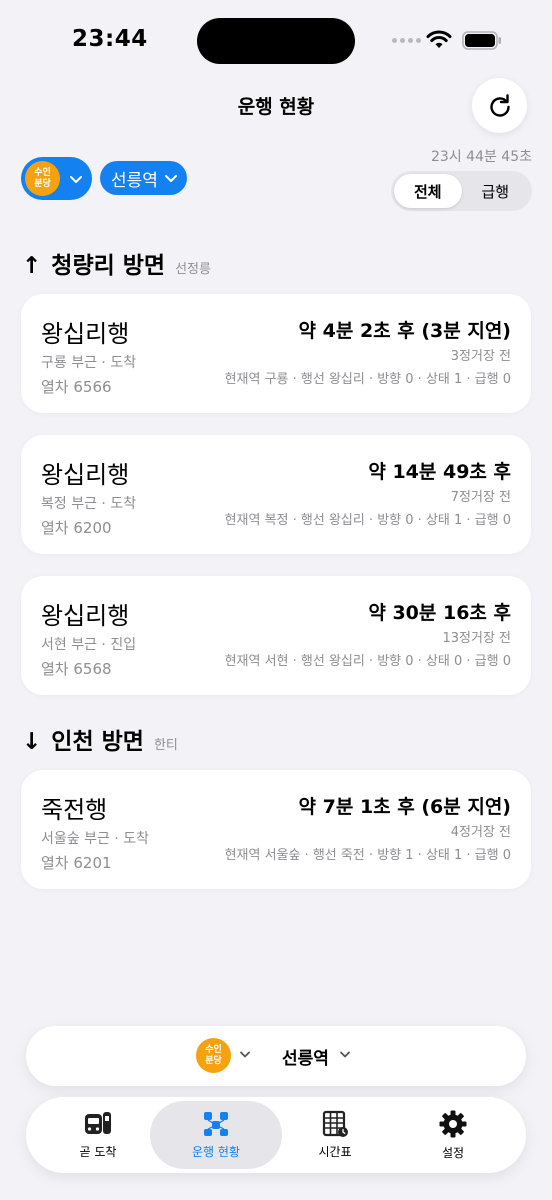 The image size is (552, 1200). What do you see at coordinates (98, 1135) in the screenshot?
I see `tab-arriving-soon: 곧 도착` at bounding box center [98, 1135].